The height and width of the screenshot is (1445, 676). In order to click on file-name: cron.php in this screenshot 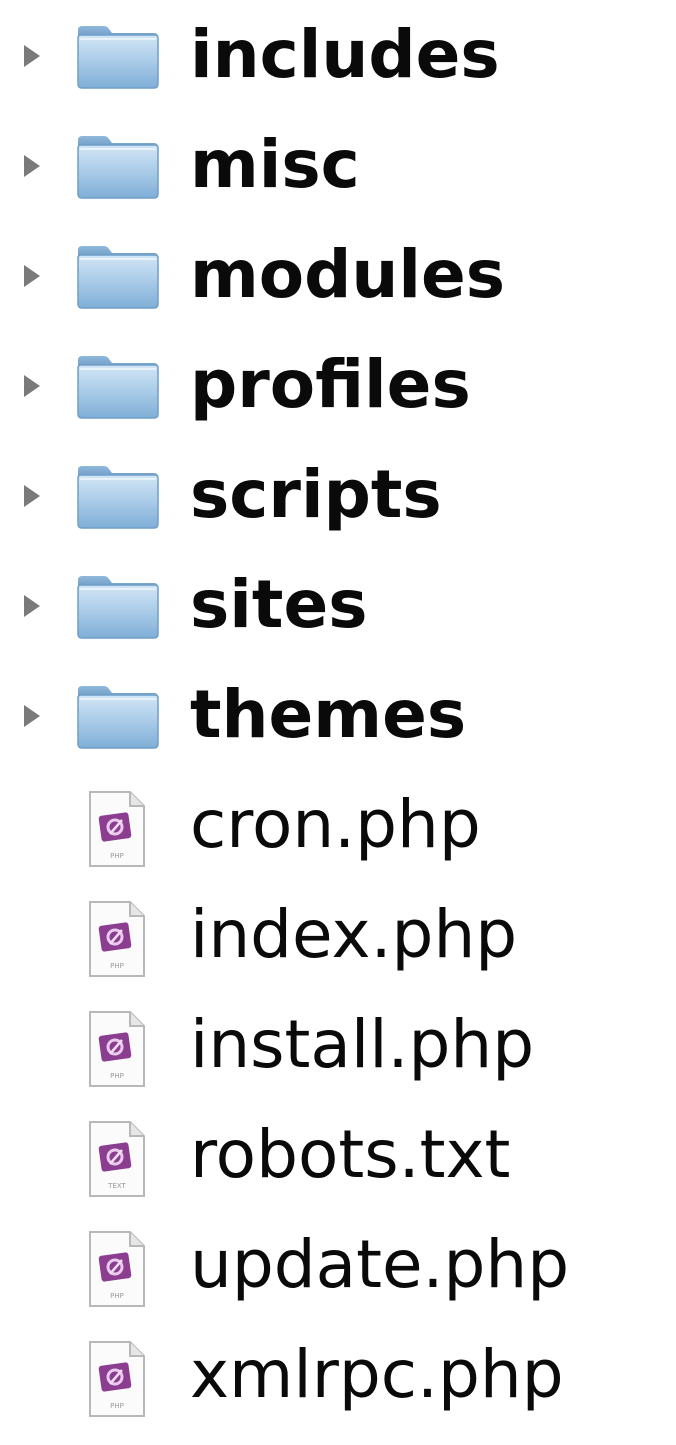, I will do `click(335, 824)`.